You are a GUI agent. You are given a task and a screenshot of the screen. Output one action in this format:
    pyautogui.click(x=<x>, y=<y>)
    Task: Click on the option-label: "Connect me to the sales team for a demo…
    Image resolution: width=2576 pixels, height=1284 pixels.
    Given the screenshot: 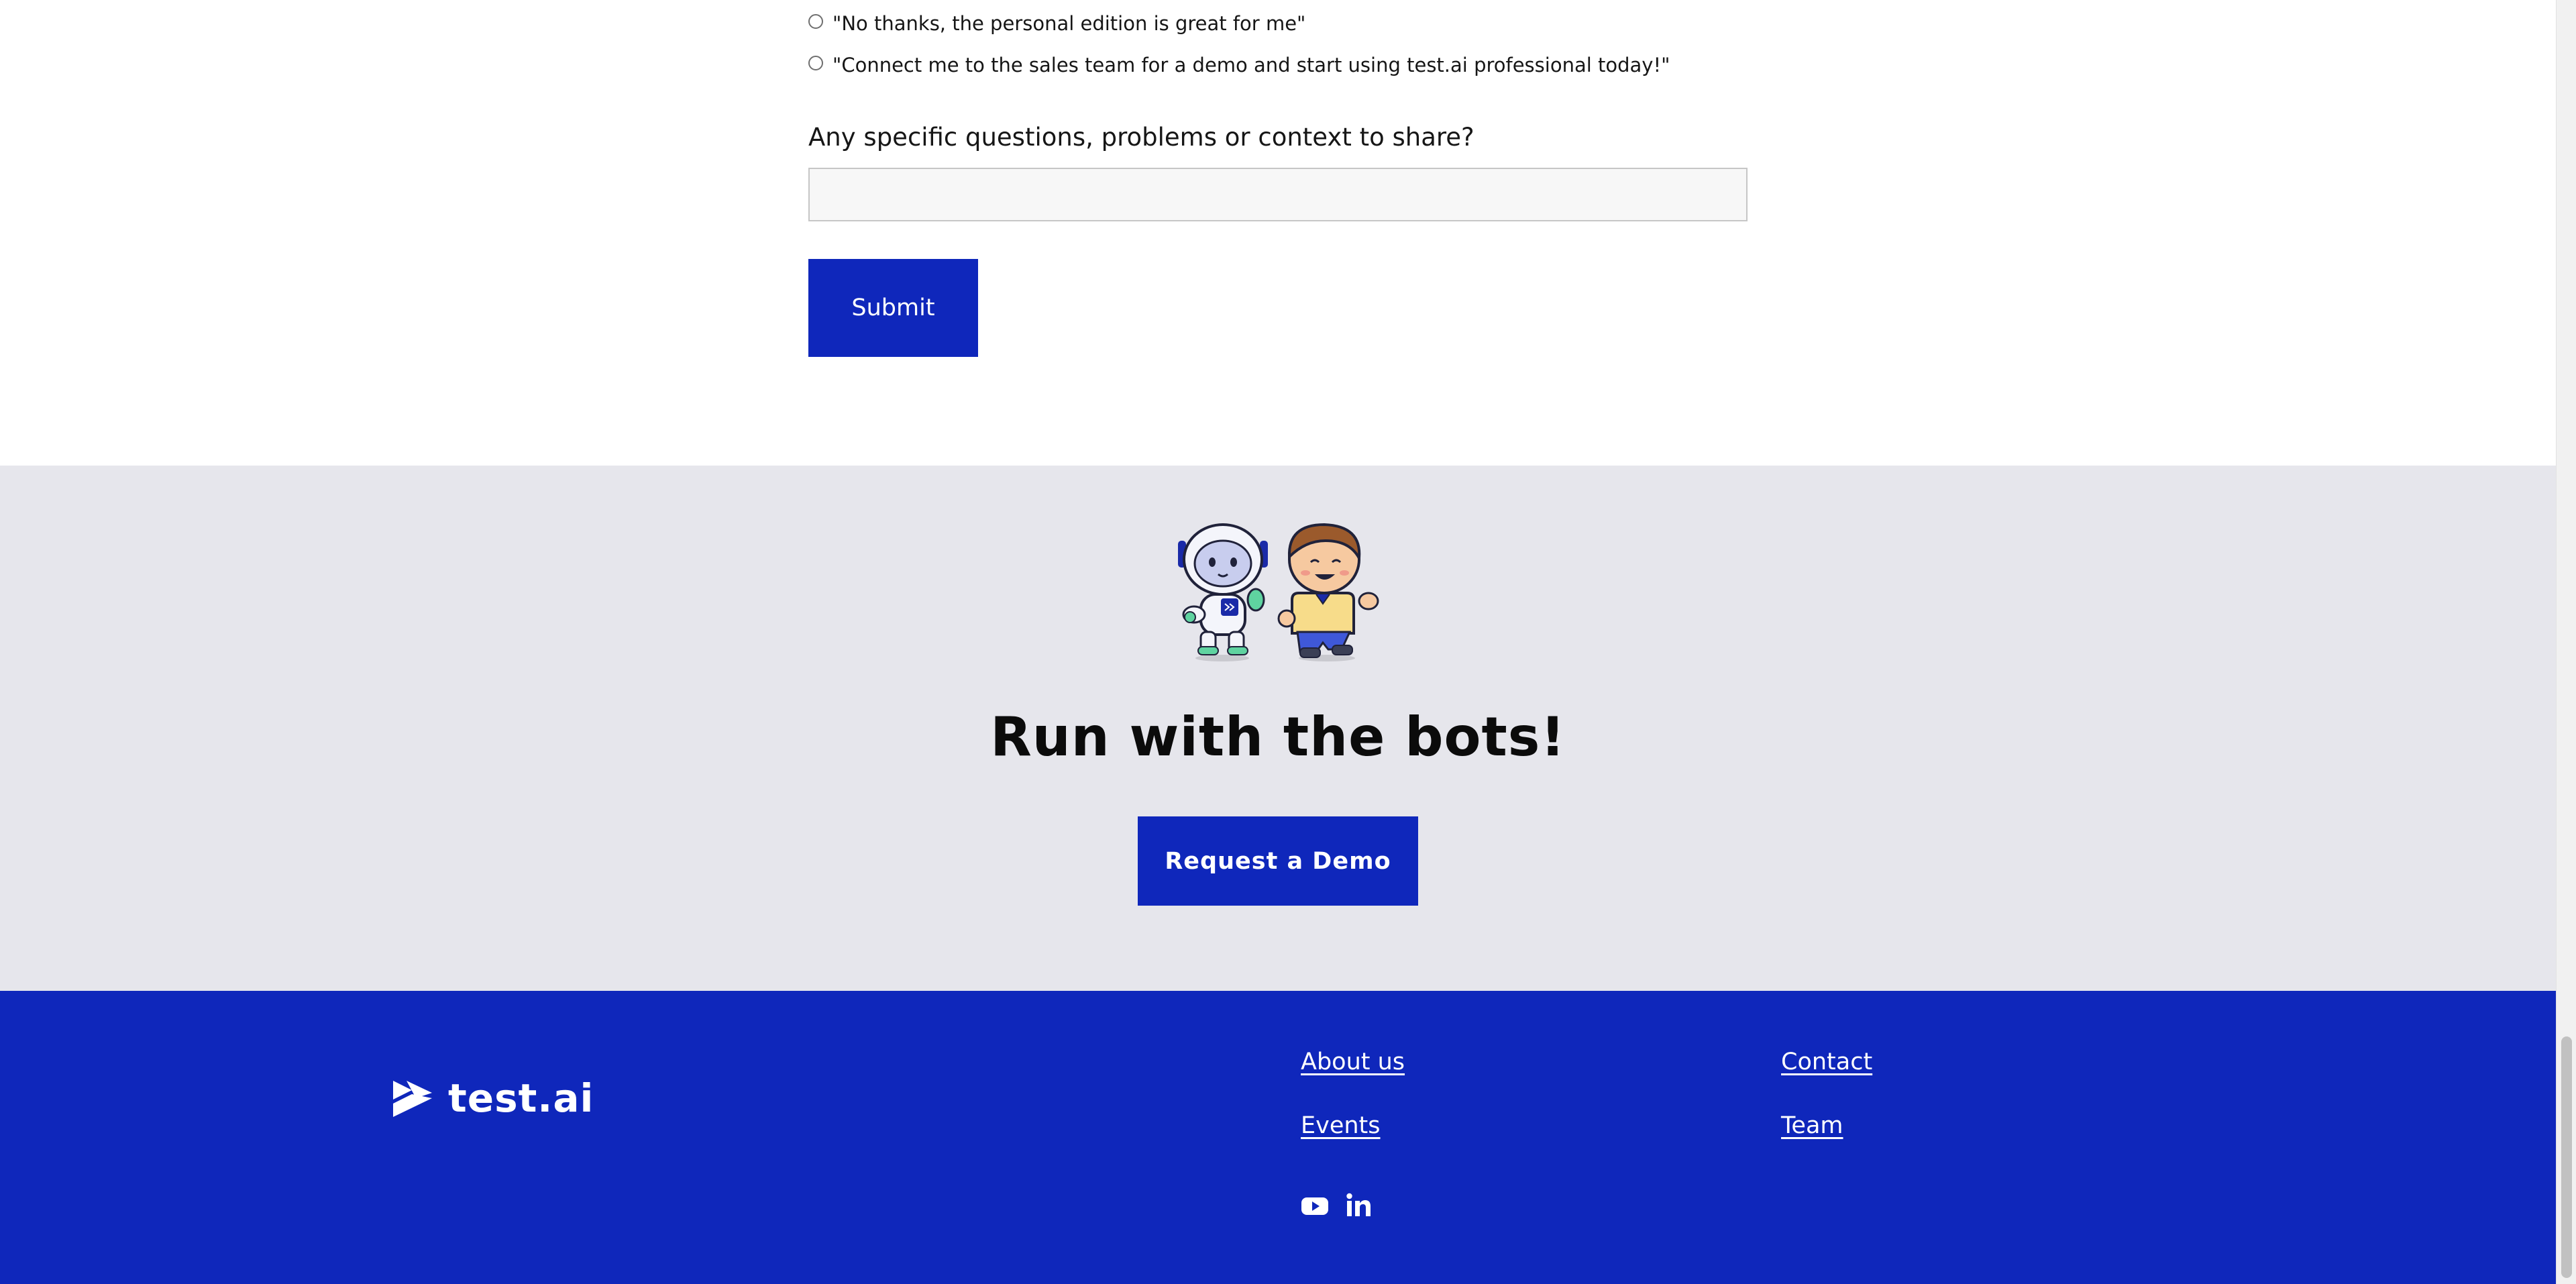 What is the action you would take?
    pyautogui.click(x=1251, y=65)
    